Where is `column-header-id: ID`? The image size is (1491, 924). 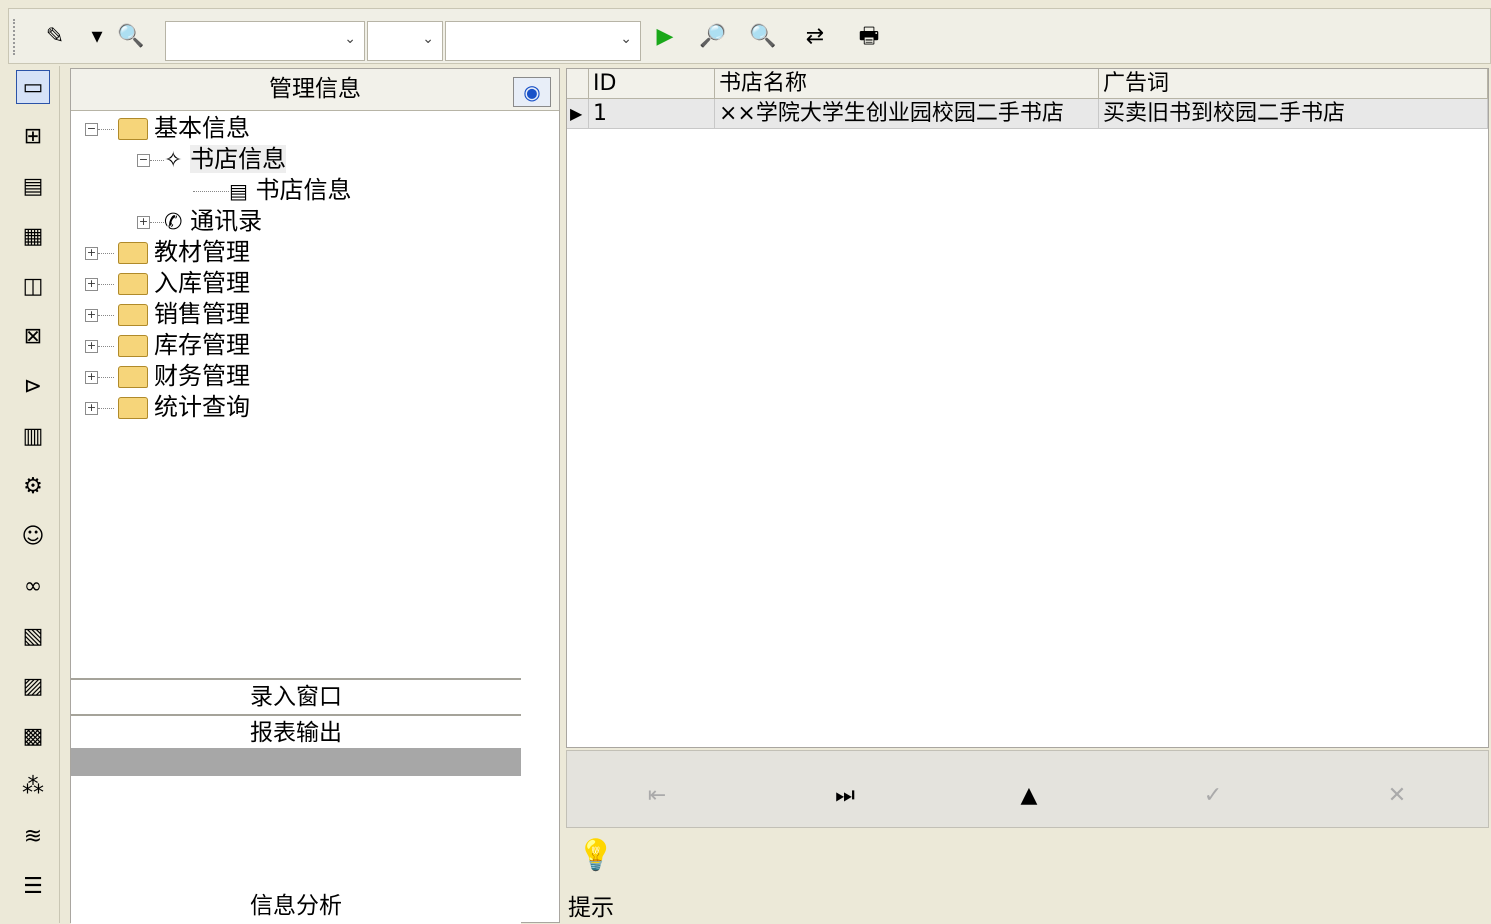 column-header-id: ID is located at coordinates (652, 84).